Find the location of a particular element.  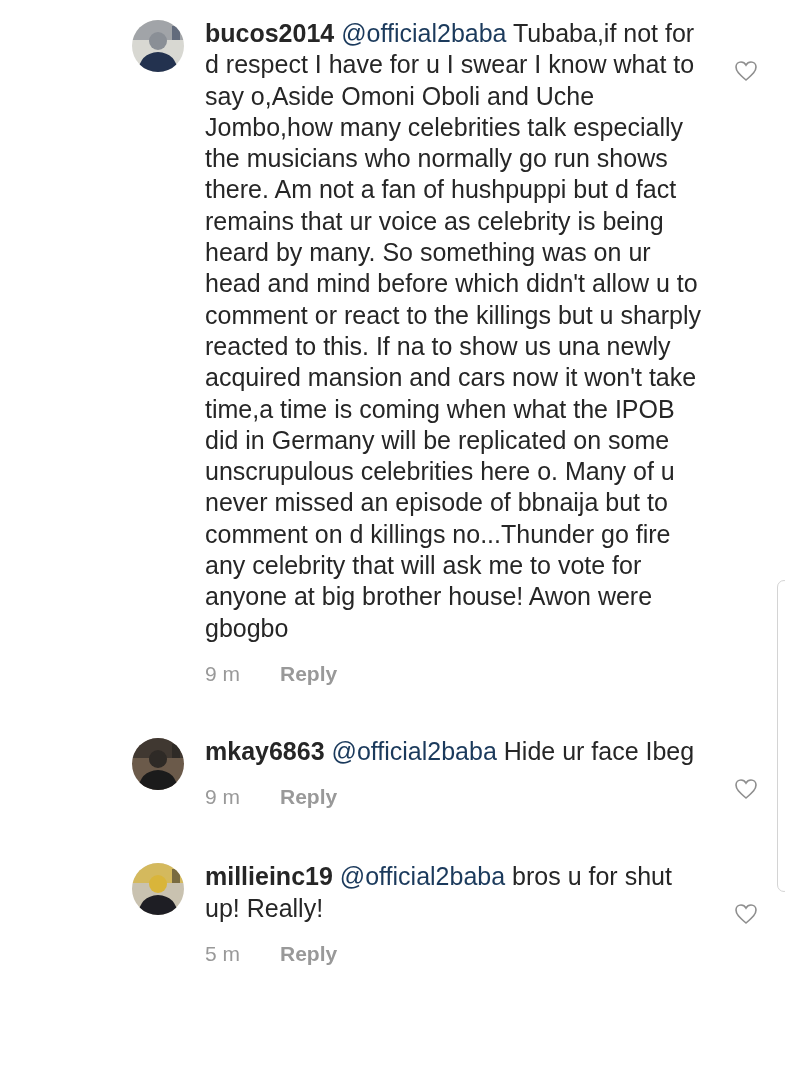

comment-text: millieinc19 @official2baba bros u for shut up! Really! is located at coordinates (439, 892).